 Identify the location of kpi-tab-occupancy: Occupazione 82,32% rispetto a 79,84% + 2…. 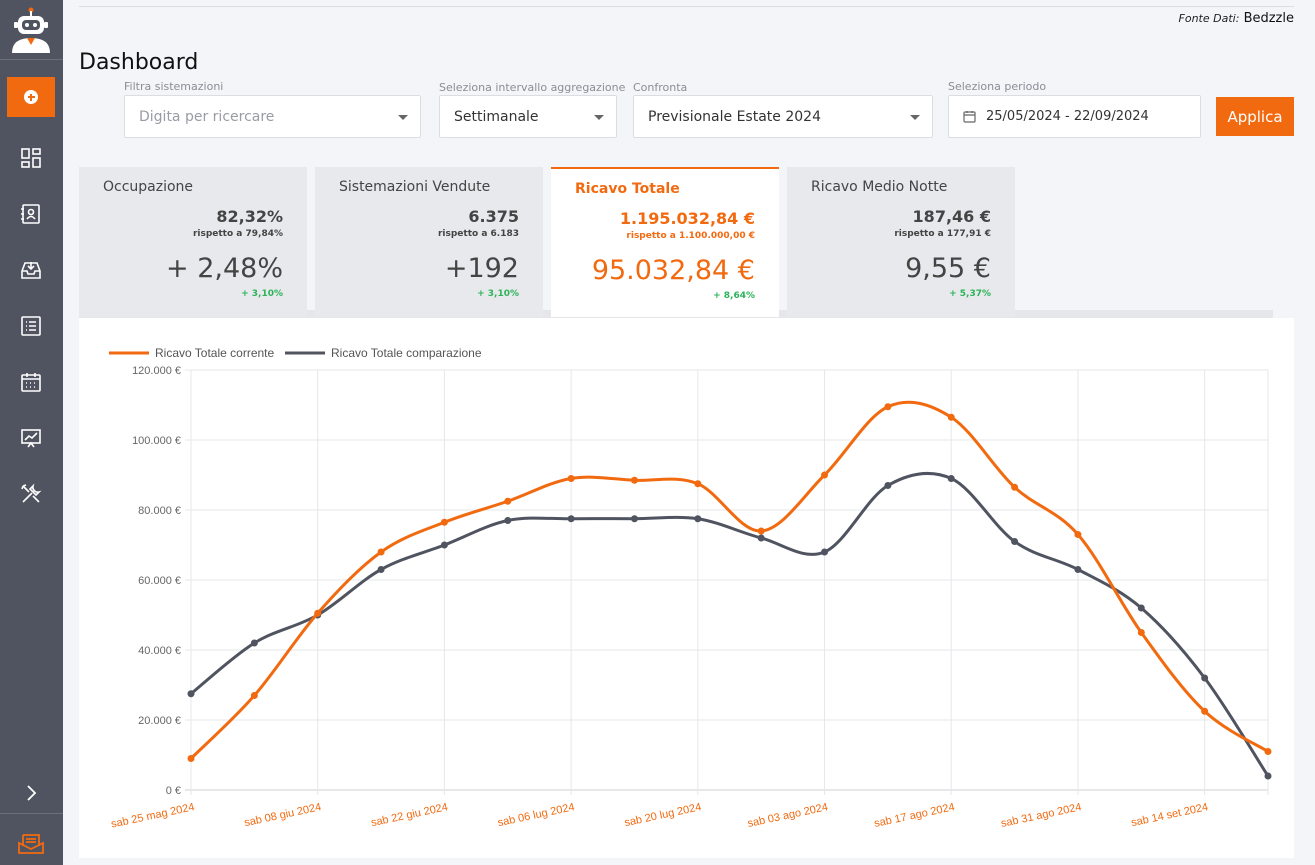
(193, 242).